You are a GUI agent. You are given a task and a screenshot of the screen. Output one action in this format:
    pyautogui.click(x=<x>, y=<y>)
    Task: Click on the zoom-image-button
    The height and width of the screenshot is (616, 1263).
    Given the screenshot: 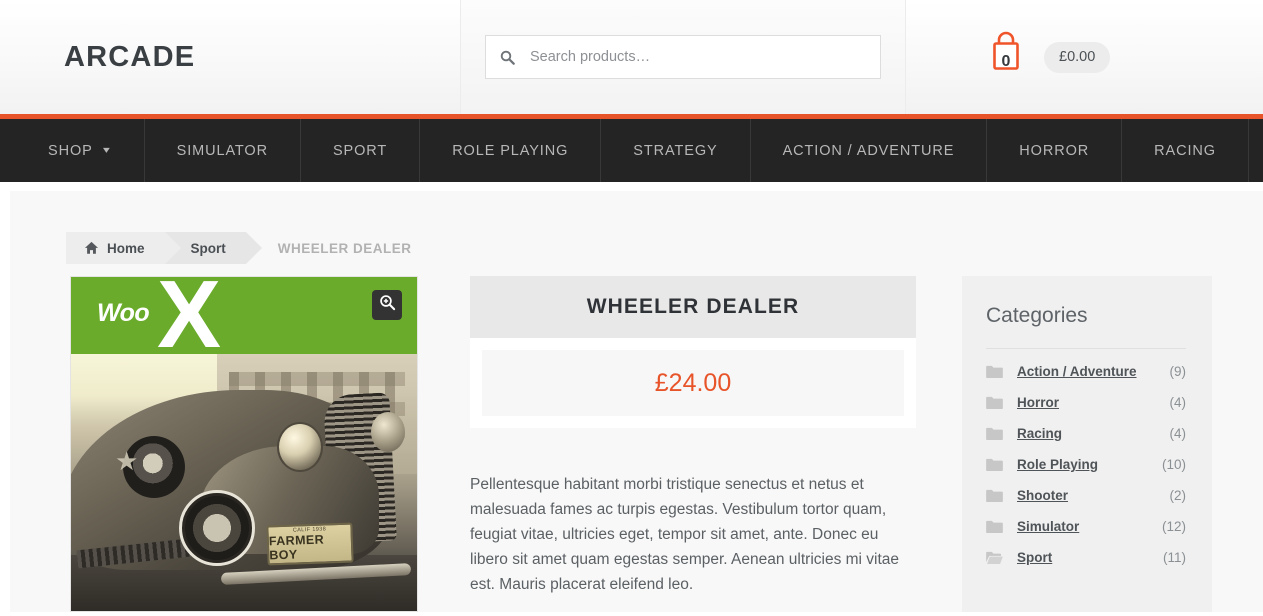 What is the action you would take?
    pyautogui.click(x=387, y=305)
    